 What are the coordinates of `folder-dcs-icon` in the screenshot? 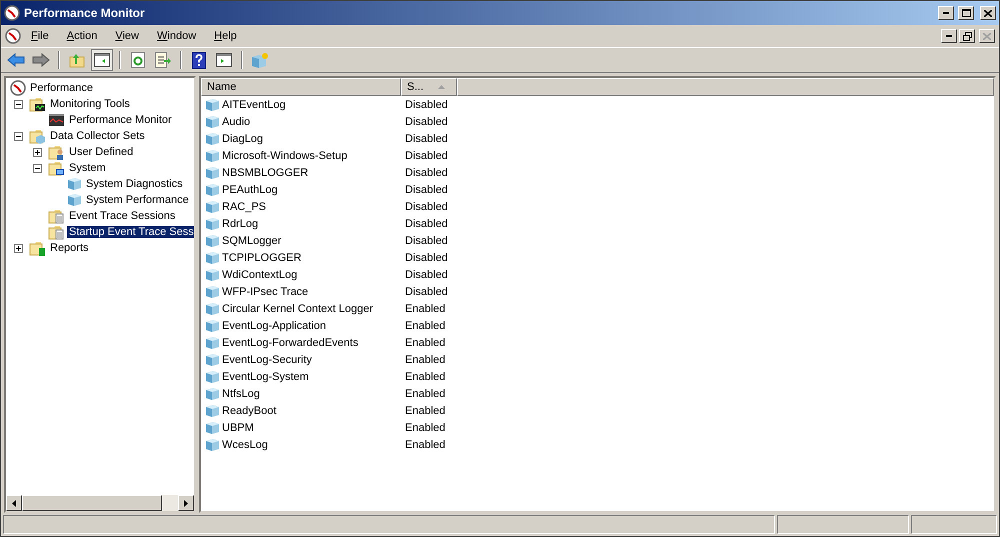 It's located at (37, 136).